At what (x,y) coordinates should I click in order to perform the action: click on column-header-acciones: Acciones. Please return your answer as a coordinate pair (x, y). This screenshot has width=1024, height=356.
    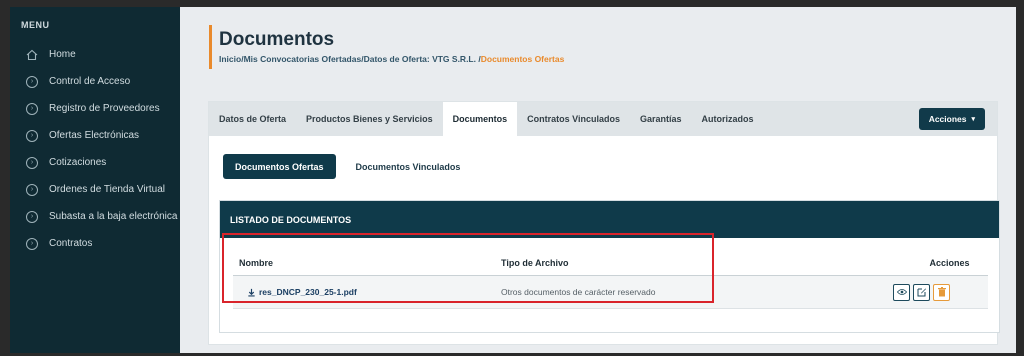
    Looking at the image, I should click on (949, 262).